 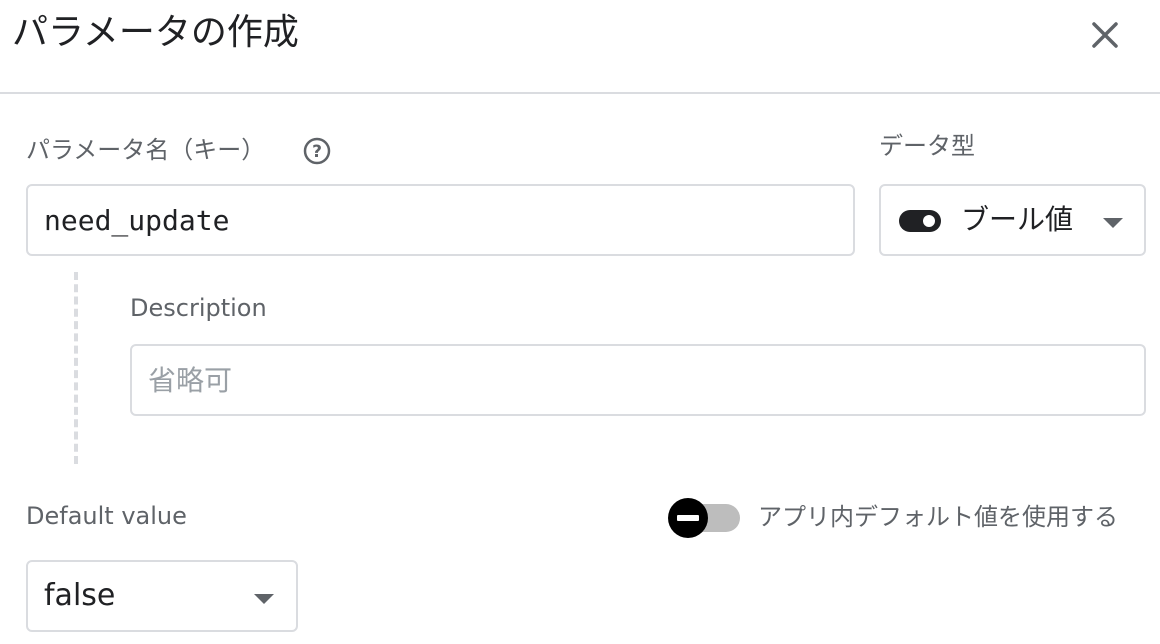 What do you see at coordinates (80, 595) in the screenshot?
I see `default-value-text: false` at bounding box center [80, 595].